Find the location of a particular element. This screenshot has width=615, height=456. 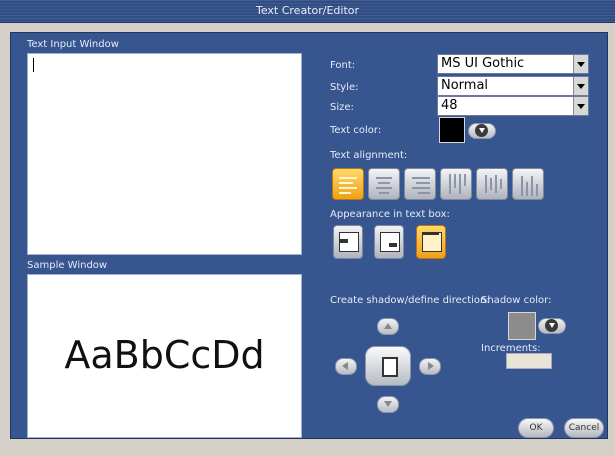

document-icon is located at coordinates (390, 367).